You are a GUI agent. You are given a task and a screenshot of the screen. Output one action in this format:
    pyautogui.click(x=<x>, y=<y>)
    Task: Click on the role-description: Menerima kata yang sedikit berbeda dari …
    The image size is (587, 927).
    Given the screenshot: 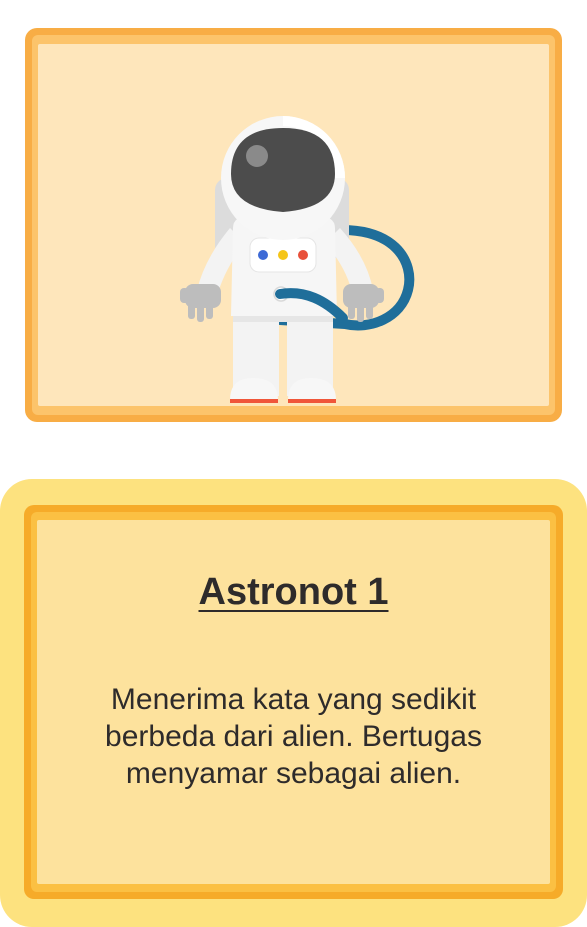 What is the action you would take?
    pyautogui.click(x=293, y=736)
    